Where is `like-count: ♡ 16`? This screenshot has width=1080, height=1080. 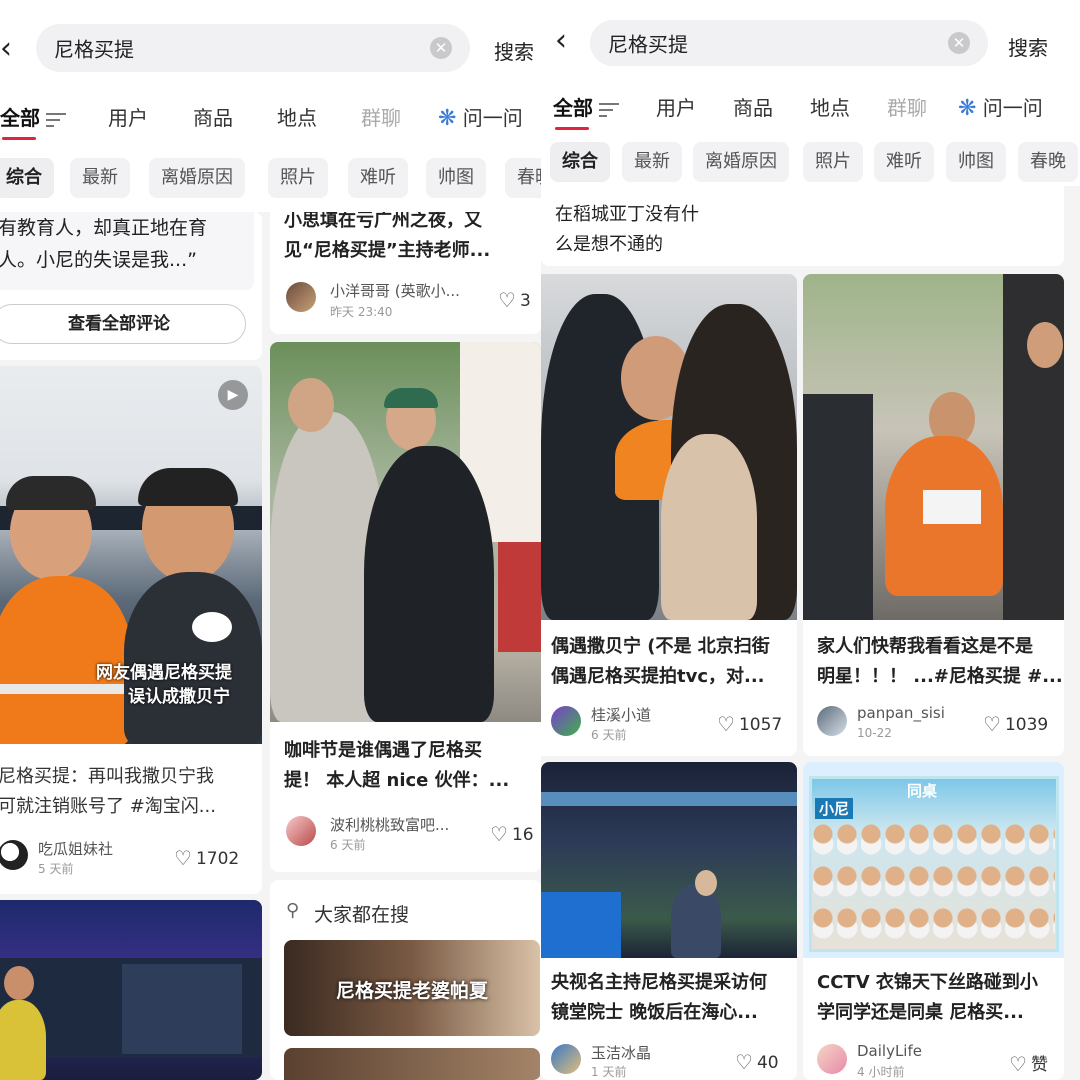
like-count: ♡ 16 is located at coordinates (512, 834).